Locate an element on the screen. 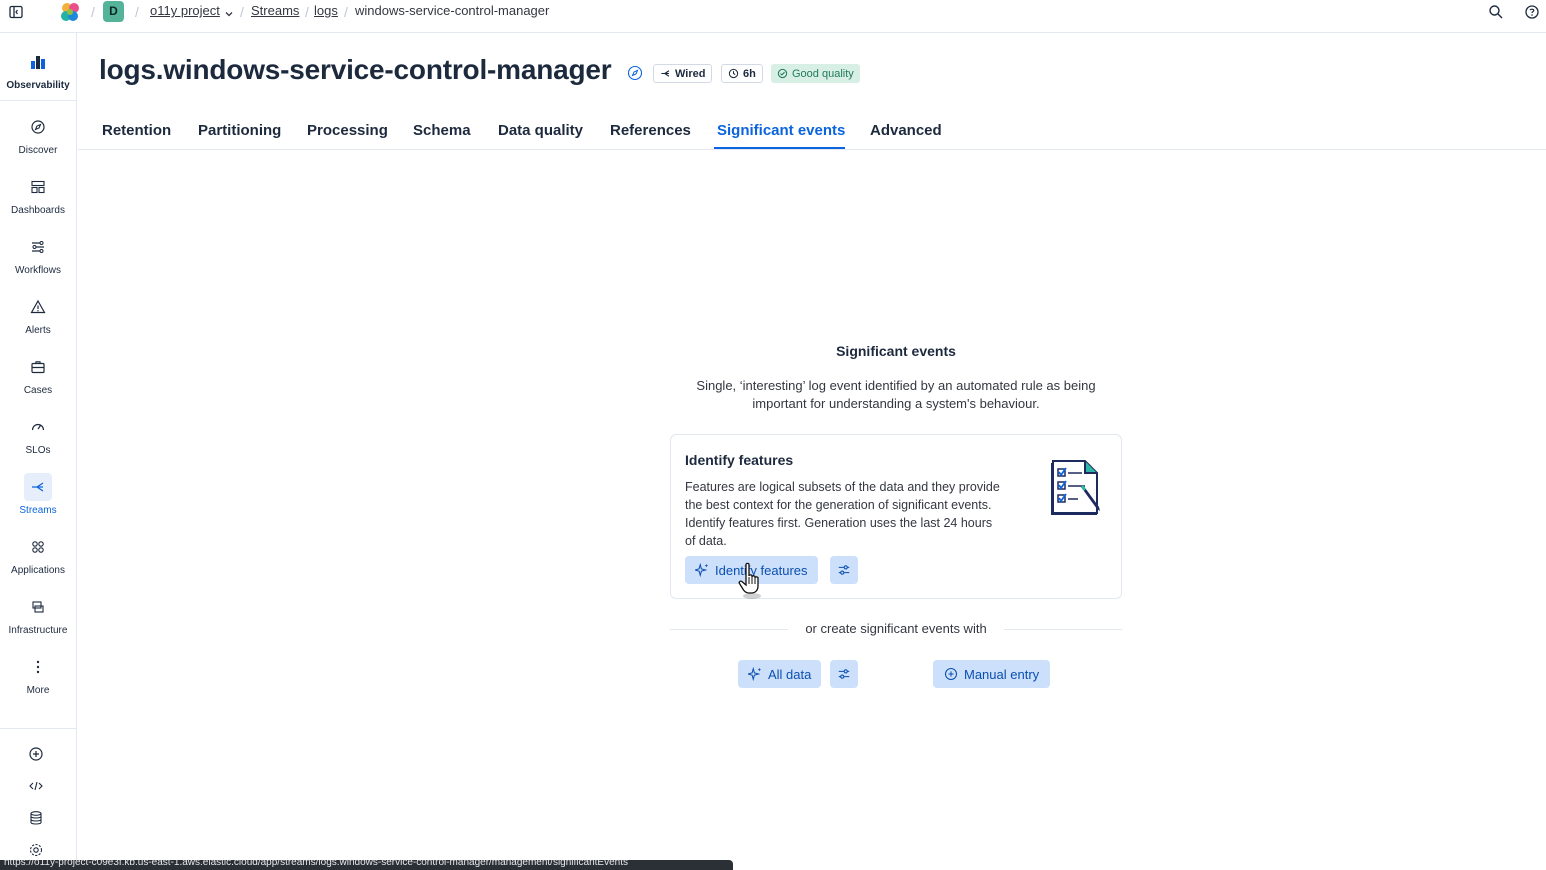 The width and height of the screenshot is (1546, 870). search-icon is located at coordinates (1496, 14).